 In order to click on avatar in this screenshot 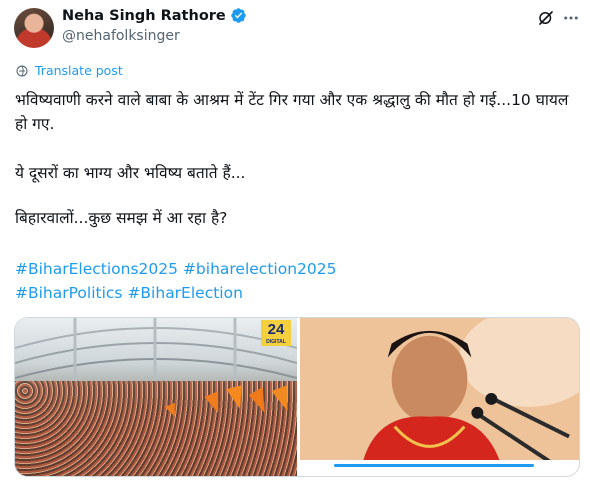, I will do `click(34, 28)`.